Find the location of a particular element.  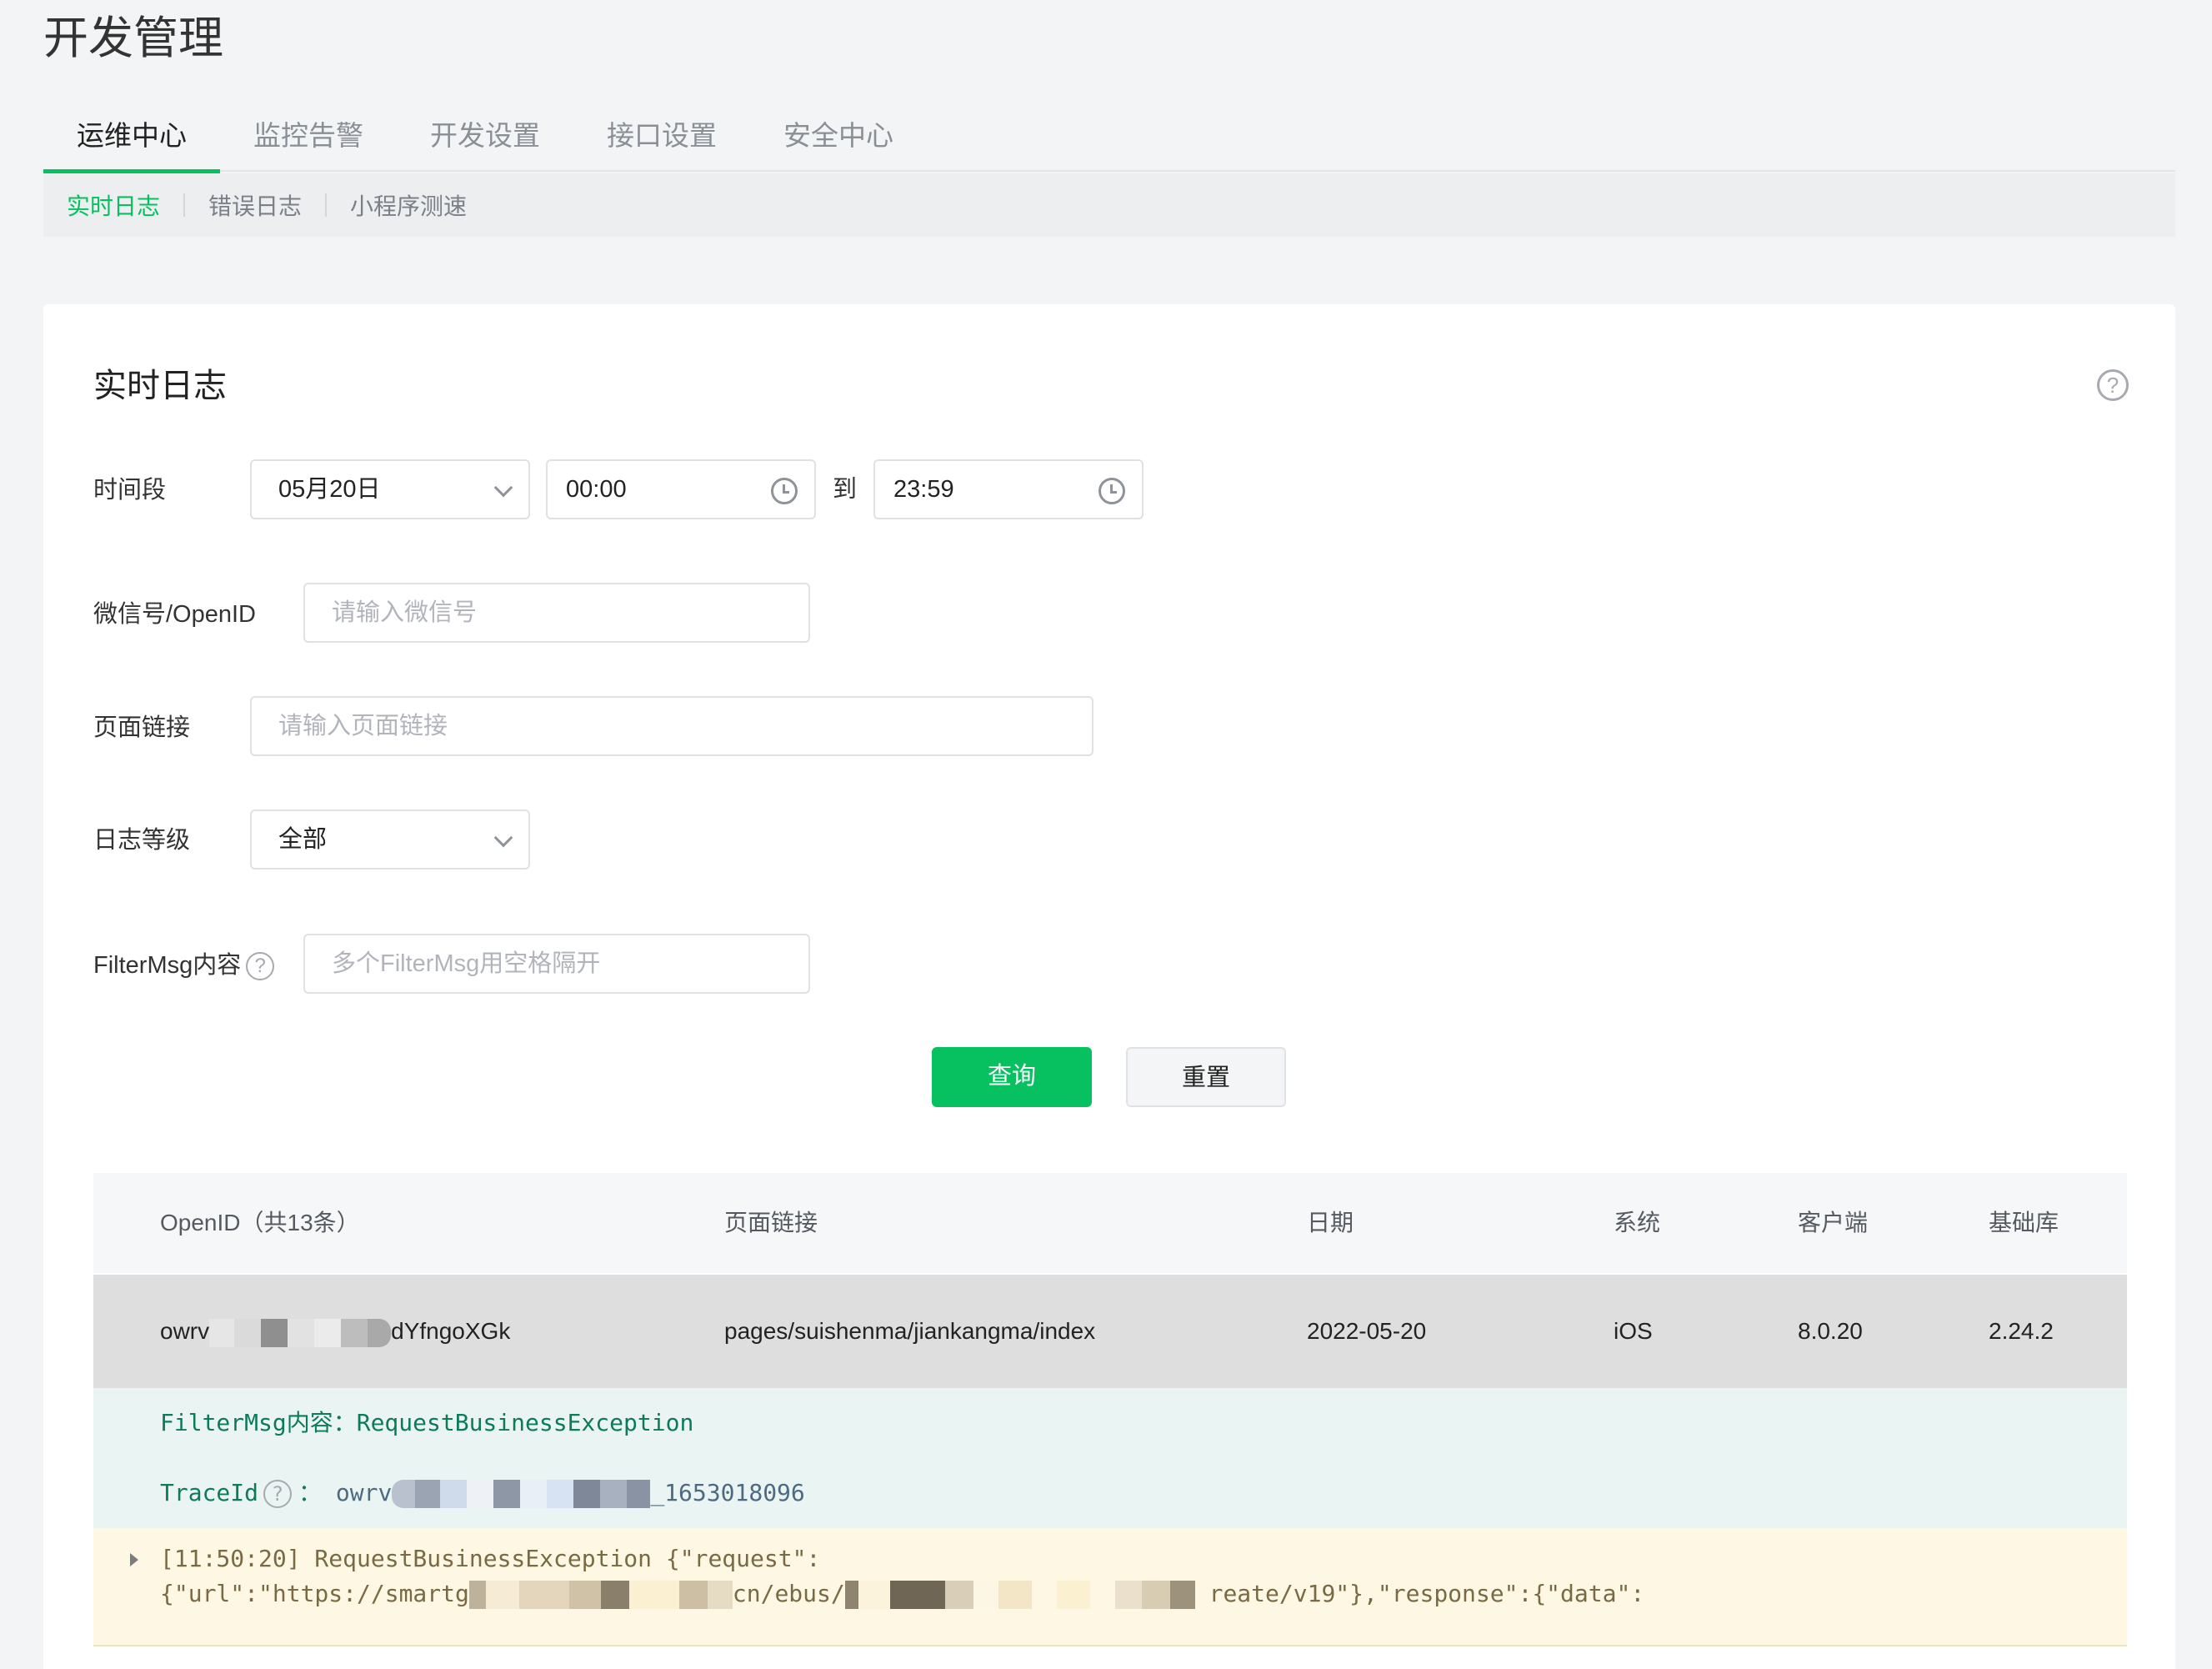

end-time-picker: 23:59 is located at coordinates (1008, 489).